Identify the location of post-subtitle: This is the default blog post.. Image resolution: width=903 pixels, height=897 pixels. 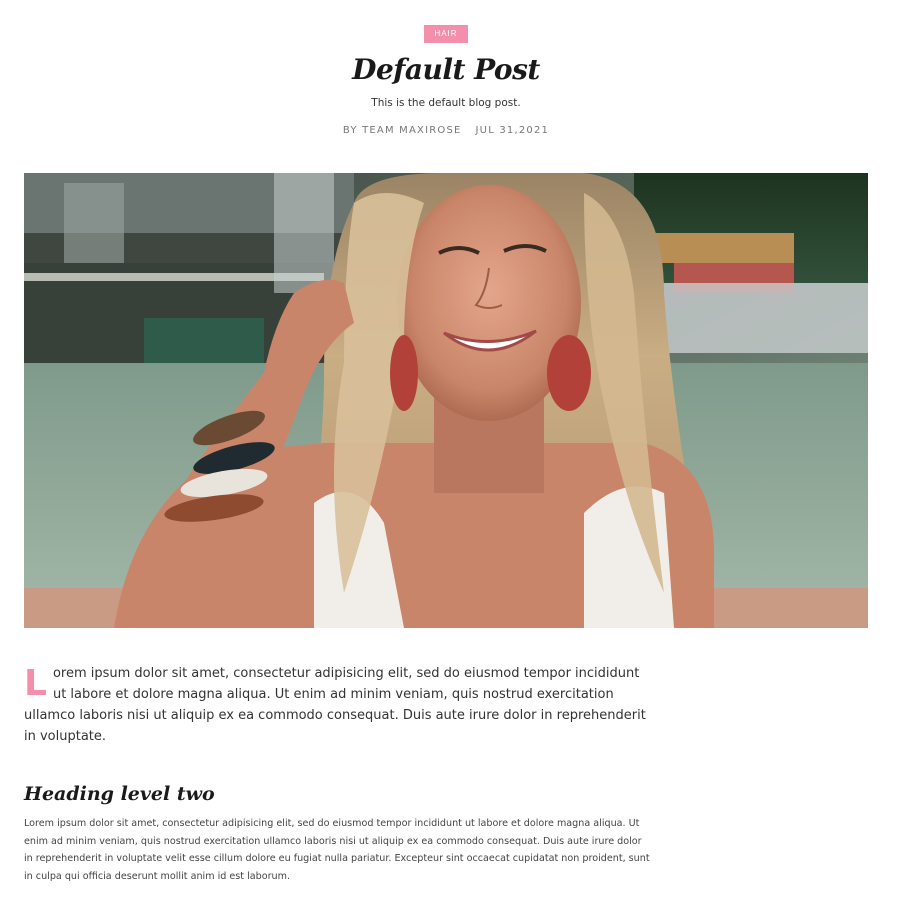
(446, 103).